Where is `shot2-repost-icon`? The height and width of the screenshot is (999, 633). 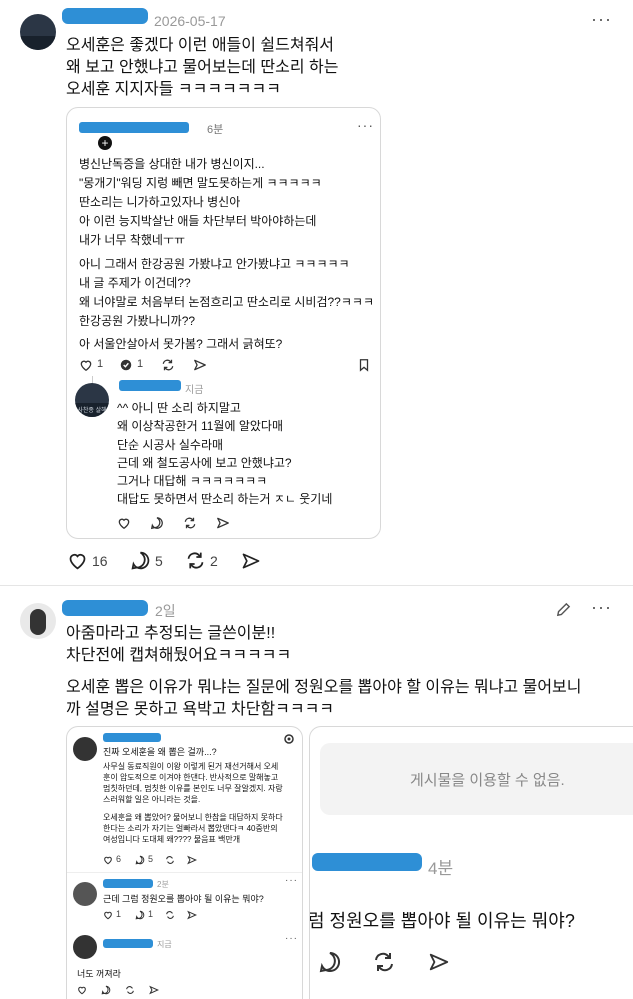
shot2-repost-icon is located at coordinates (384, 962).